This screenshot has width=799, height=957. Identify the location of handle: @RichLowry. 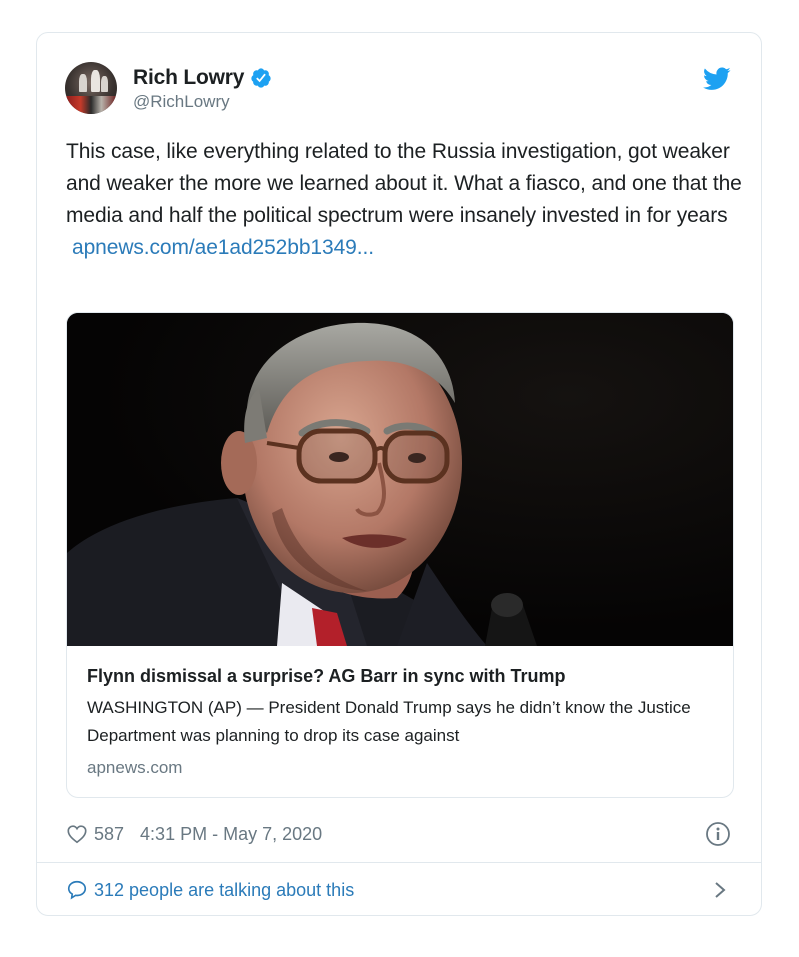
(202, 102).